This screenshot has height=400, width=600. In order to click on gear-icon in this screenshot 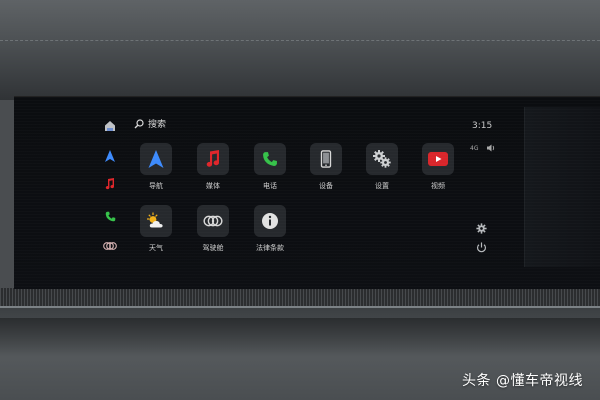, I will do `click(481, 228)`.